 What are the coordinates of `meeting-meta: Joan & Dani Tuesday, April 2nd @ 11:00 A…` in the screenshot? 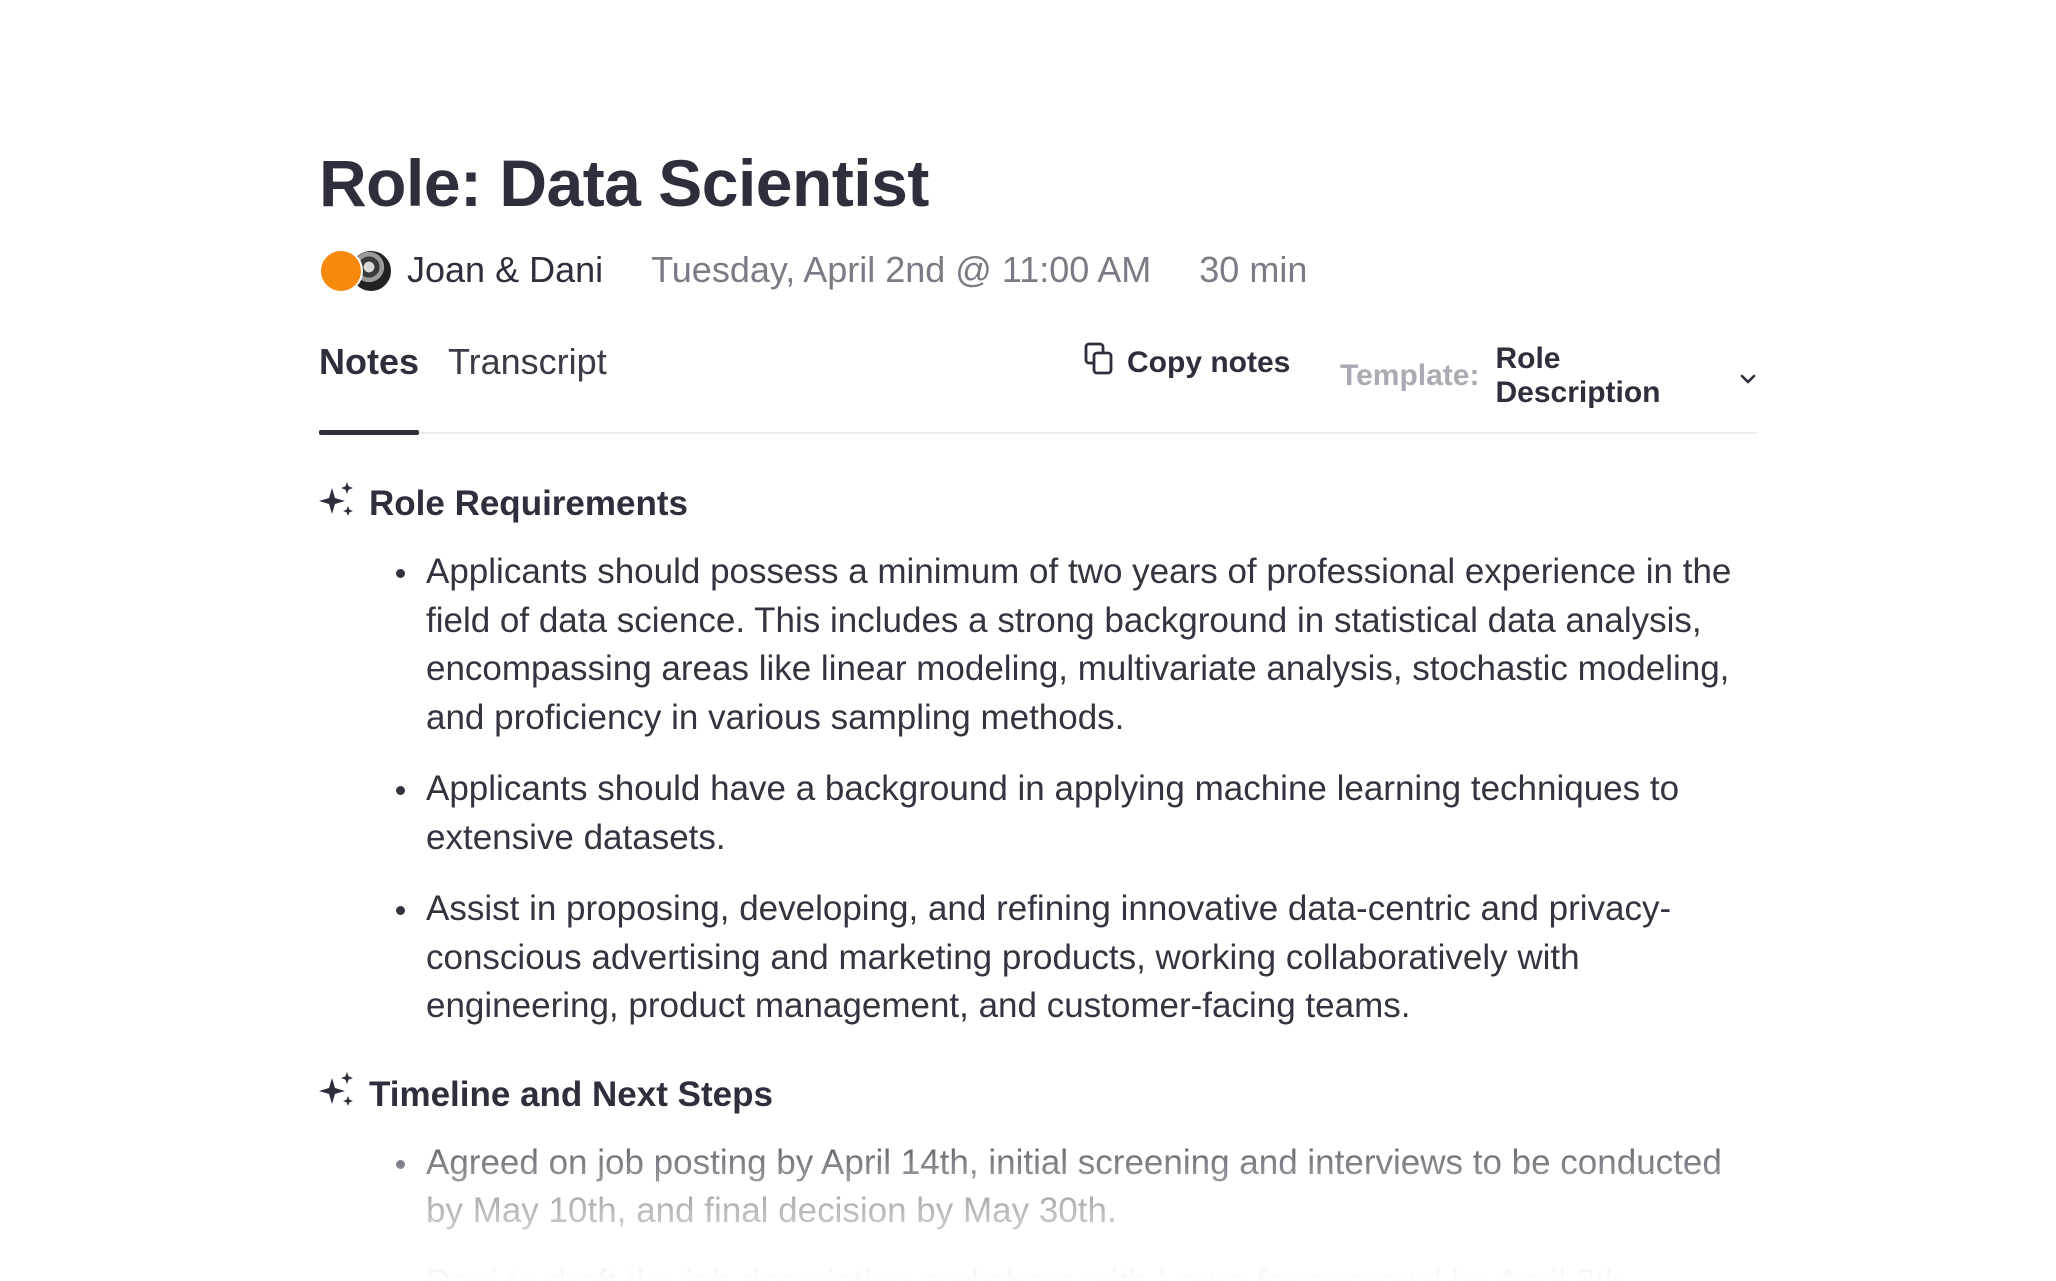 It's located at (1038, 270).